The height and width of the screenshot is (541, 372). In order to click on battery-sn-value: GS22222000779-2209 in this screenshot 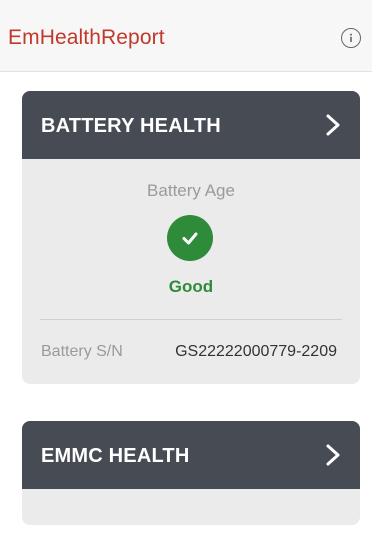, I will do `click(256, 351)`.